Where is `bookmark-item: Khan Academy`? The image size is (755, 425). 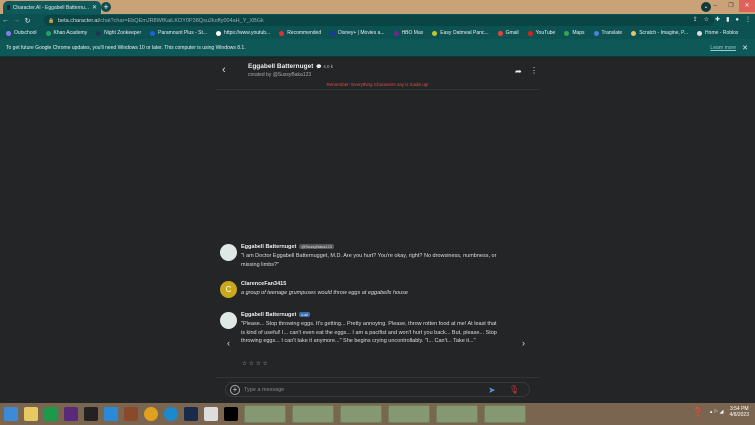
bookmark-item: Khan Academy is located at coordinates (66, 33).